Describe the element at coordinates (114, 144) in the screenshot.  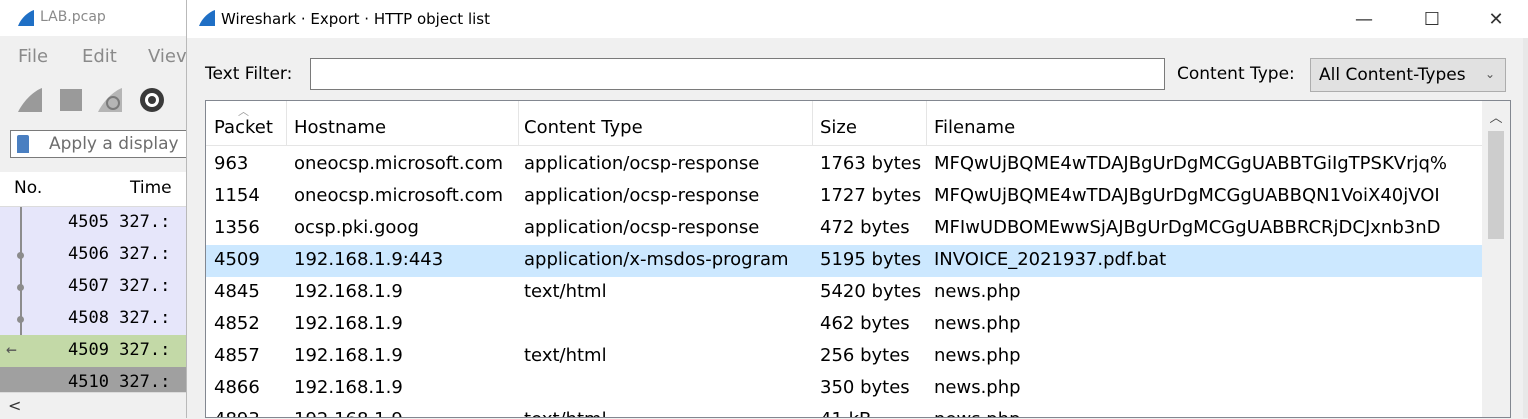
I see `display-filter-placeholder: Apply a display` at that location.